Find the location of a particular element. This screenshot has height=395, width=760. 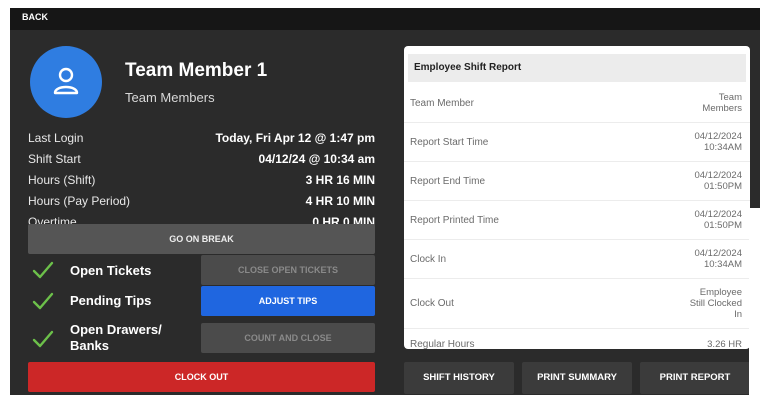

go-on-break-button: GO ON BREAK is located at coordinates (201, 239).